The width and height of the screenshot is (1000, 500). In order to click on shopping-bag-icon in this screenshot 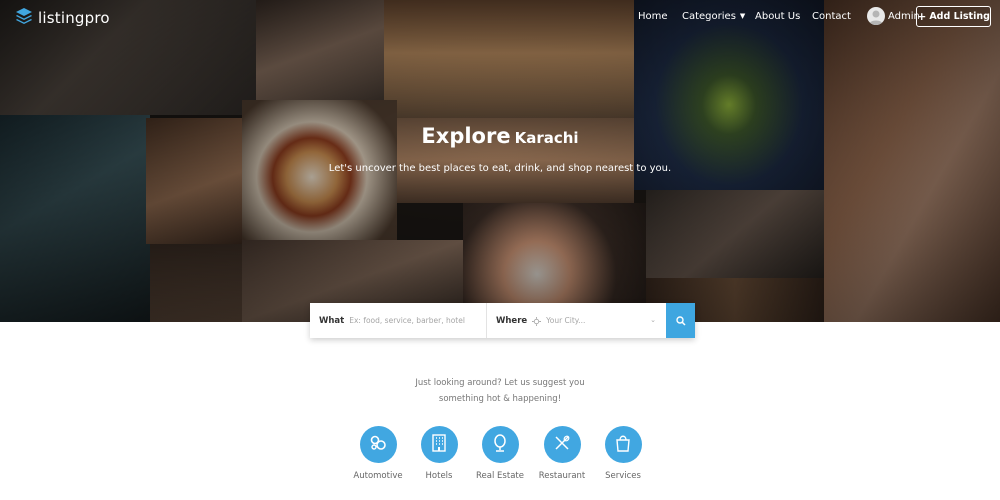, I will do `click(623, 445)`.